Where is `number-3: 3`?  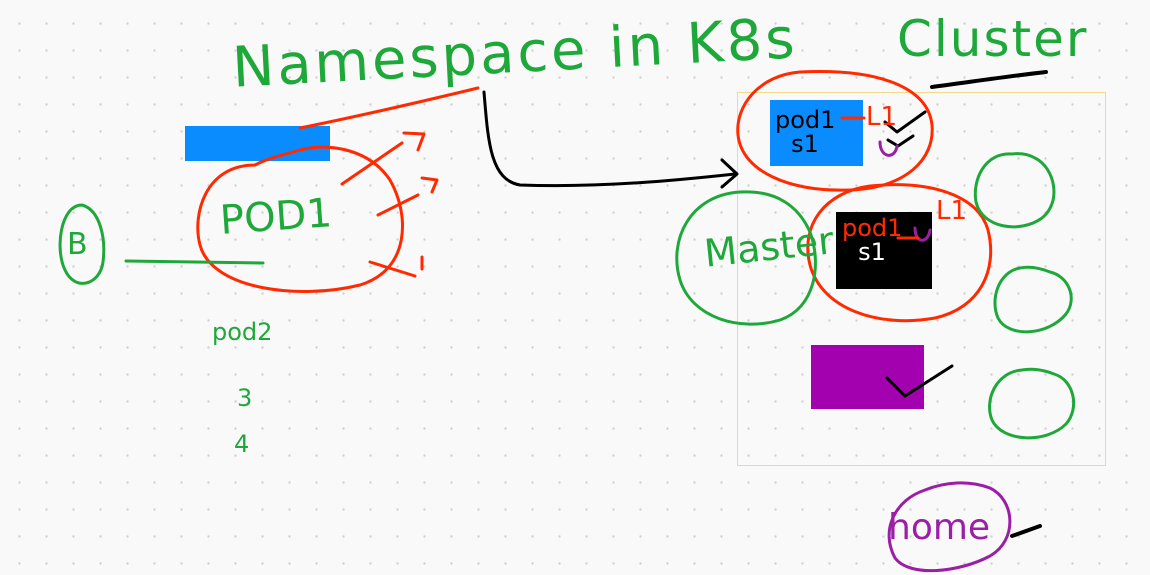 number-3: 3 is located at coordinates (245, 398).